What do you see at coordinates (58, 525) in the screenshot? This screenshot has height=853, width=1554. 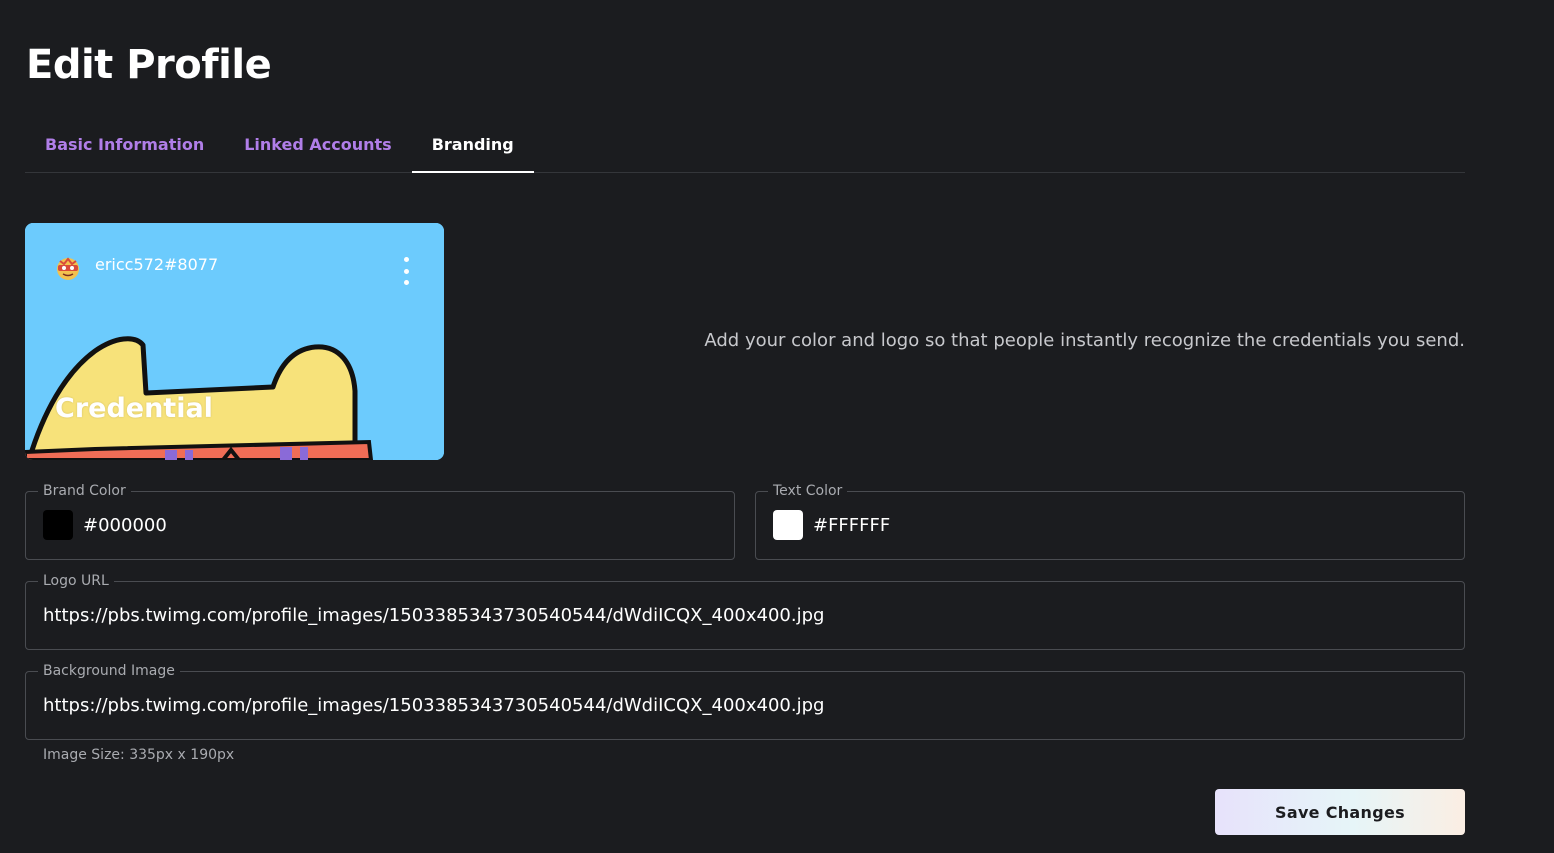 I see `brand-color-swatch` at bounding box center [58, 525].